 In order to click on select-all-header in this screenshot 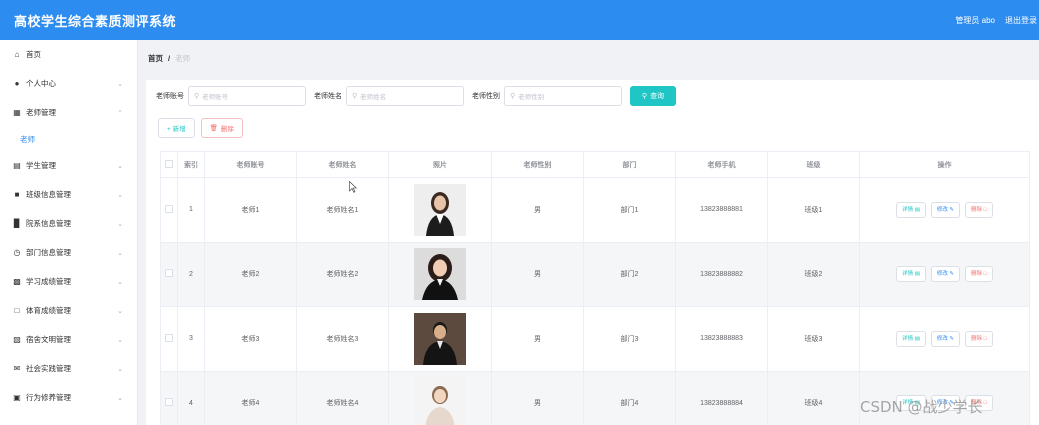, I will do `click(169, 164)`.